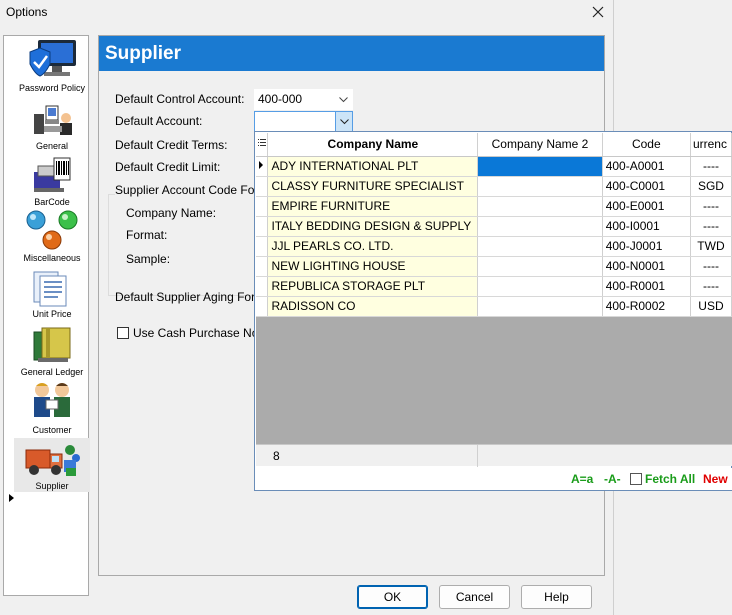  I want to click on close-button, so click(598, 12).